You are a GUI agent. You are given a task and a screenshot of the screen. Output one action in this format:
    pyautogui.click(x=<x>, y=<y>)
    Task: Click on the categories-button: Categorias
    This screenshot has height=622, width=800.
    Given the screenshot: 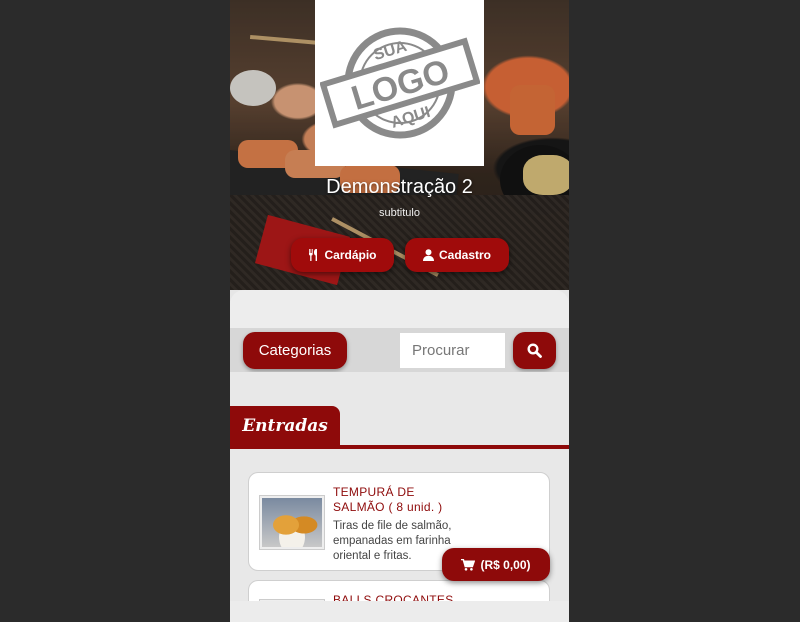 What is the action you would take?
    pyautogui.click(x=295, y=350)
    